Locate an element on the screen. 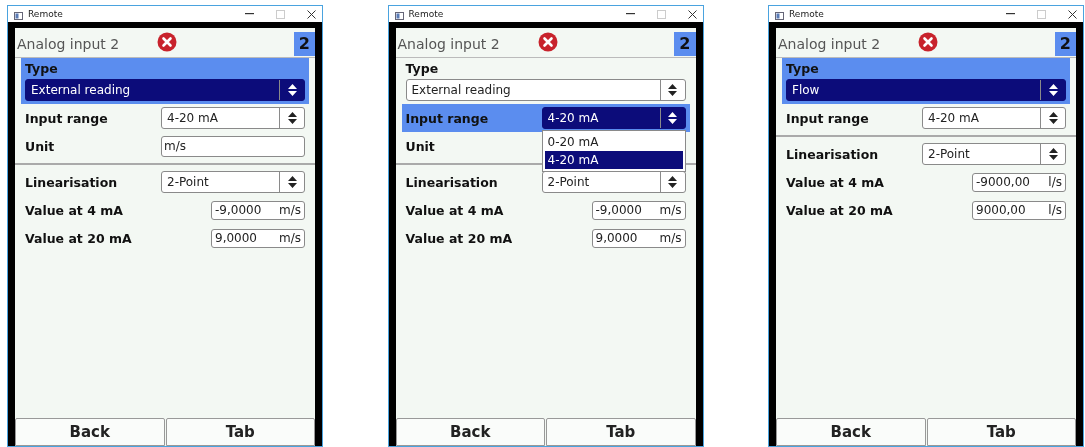 Image resolution: width=1085 pixels, height=447 pixels. value-field: -9000,00 l/s is located at coordinates (1019, 182).